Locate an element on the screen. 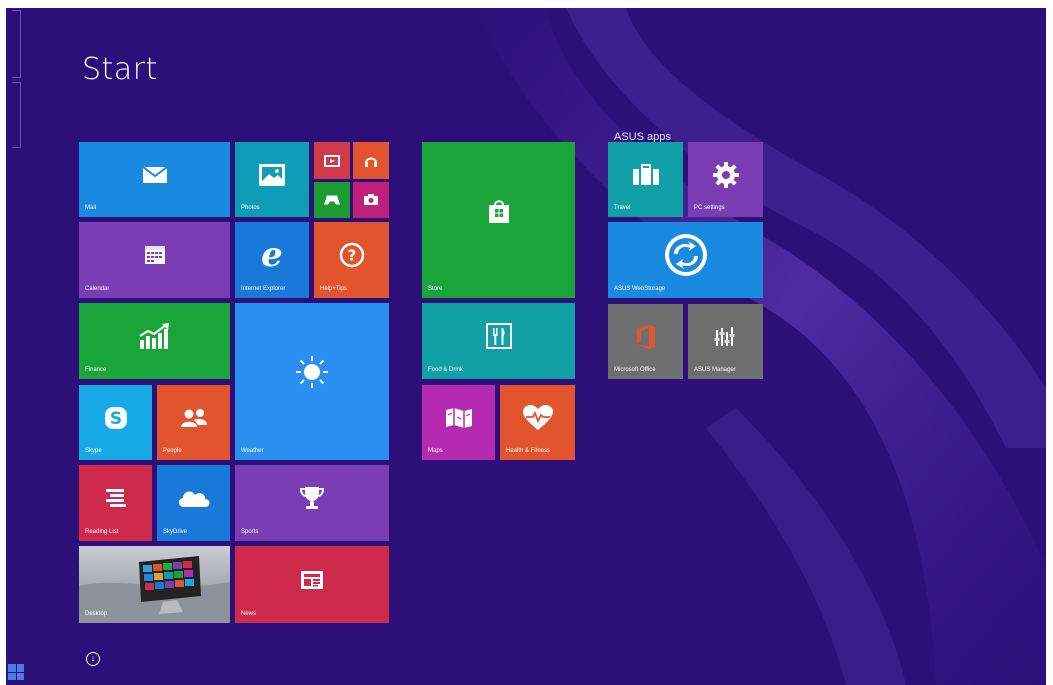  heart-icon is located at coordinates (537, 418).